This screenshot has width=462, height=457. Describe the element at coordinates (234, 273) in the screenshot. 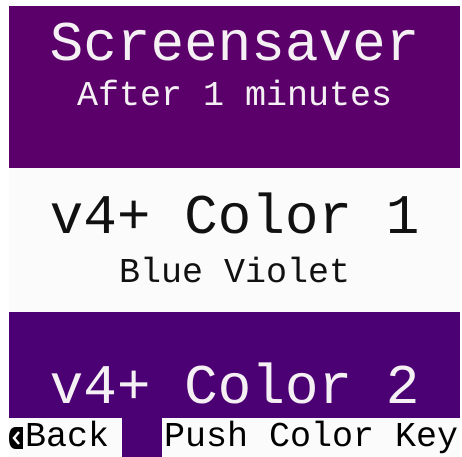

I see `item-value: Blue Violet` at that location.